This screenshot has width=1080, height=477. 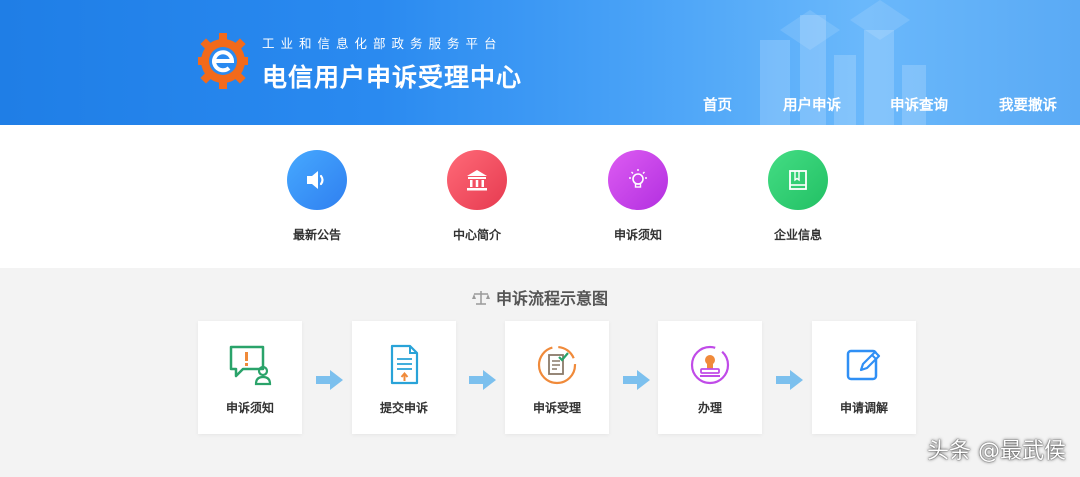 I want to click on process-step-handle: 办理, so click(x=710, y=377).